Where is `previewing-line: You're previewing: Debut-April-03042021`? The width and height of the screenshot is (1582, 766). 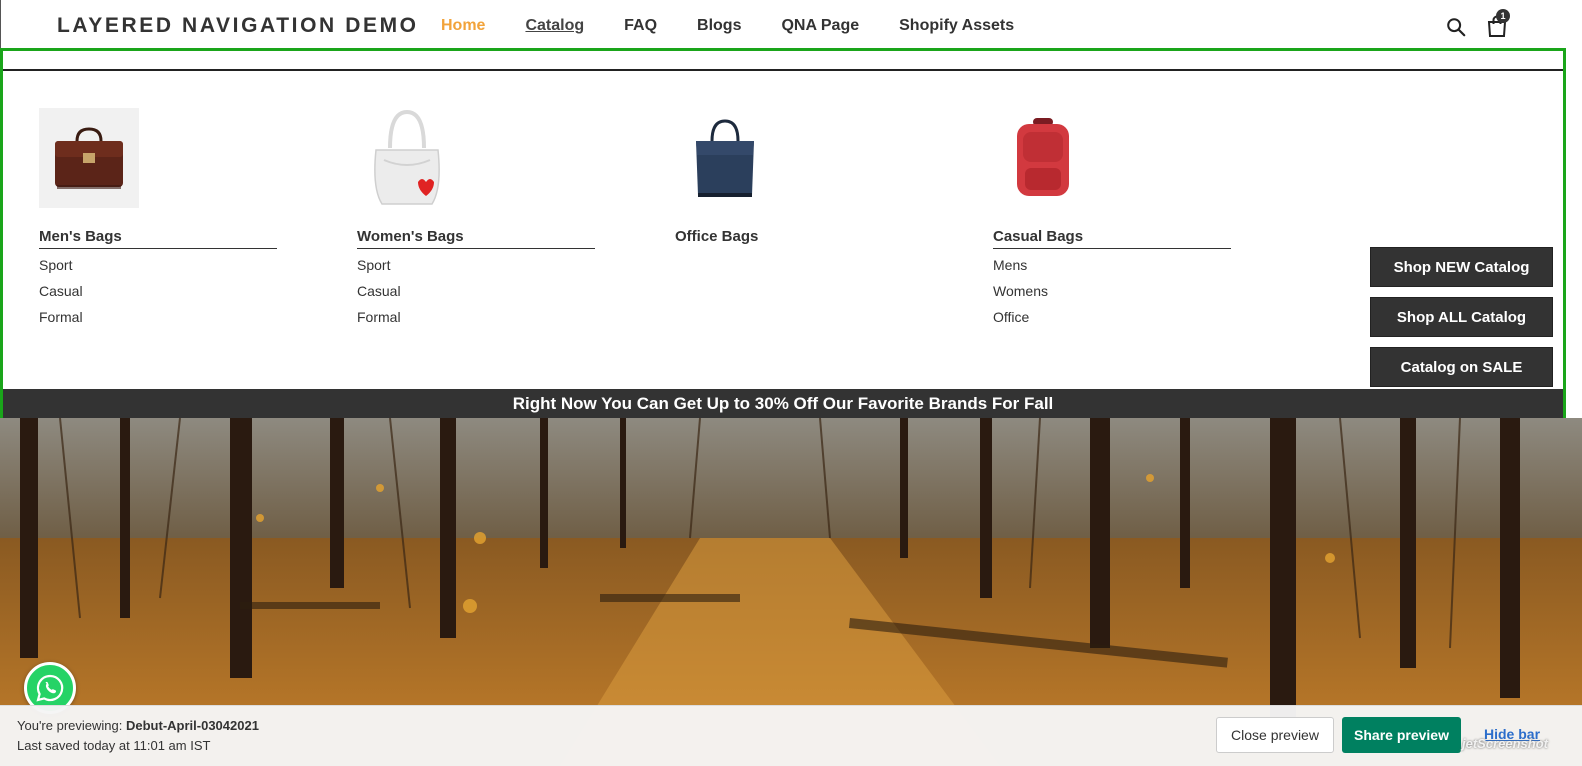
previewing-line: You're previewing: Debut-April-03042021 is located at coordinates (138, 725).